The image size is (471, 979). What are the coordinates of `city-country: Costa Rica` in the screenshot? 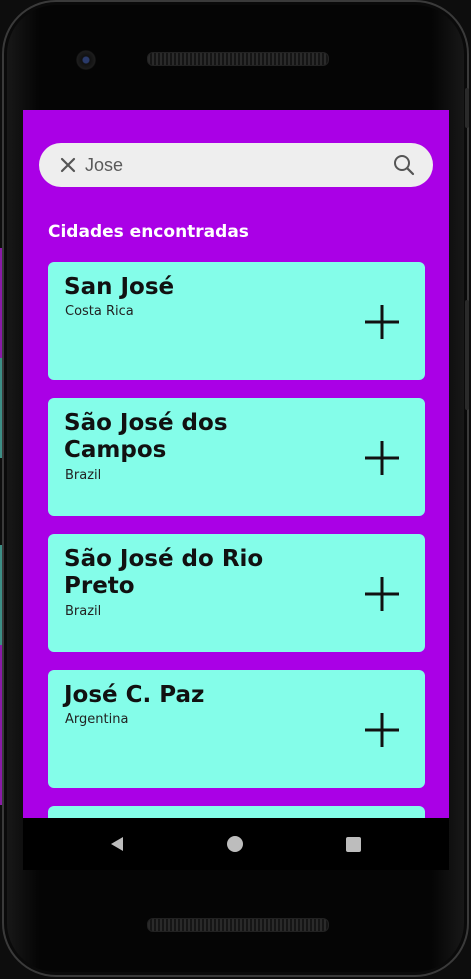 It's located at (99, 311).